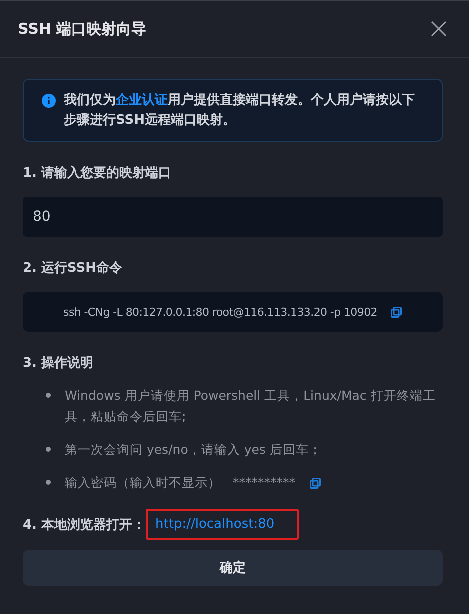 The width and height of the screenshot is (469, 614). Describe the element at coordinates (222, 524) in the screenshot. I see `localhost-link: http://localhost:80` at that location.